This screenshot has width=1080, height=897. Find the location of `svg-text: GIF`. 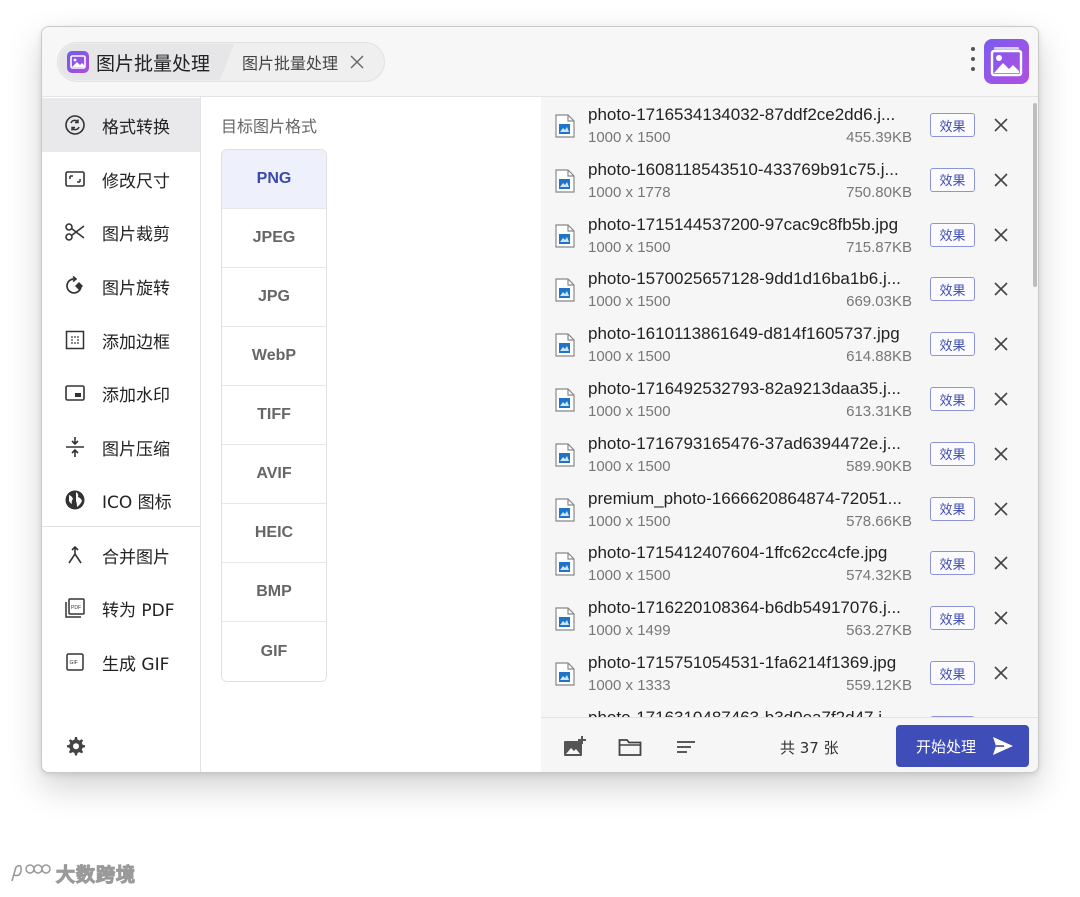

svg-text: GIF is located at coordinates (74, 663).